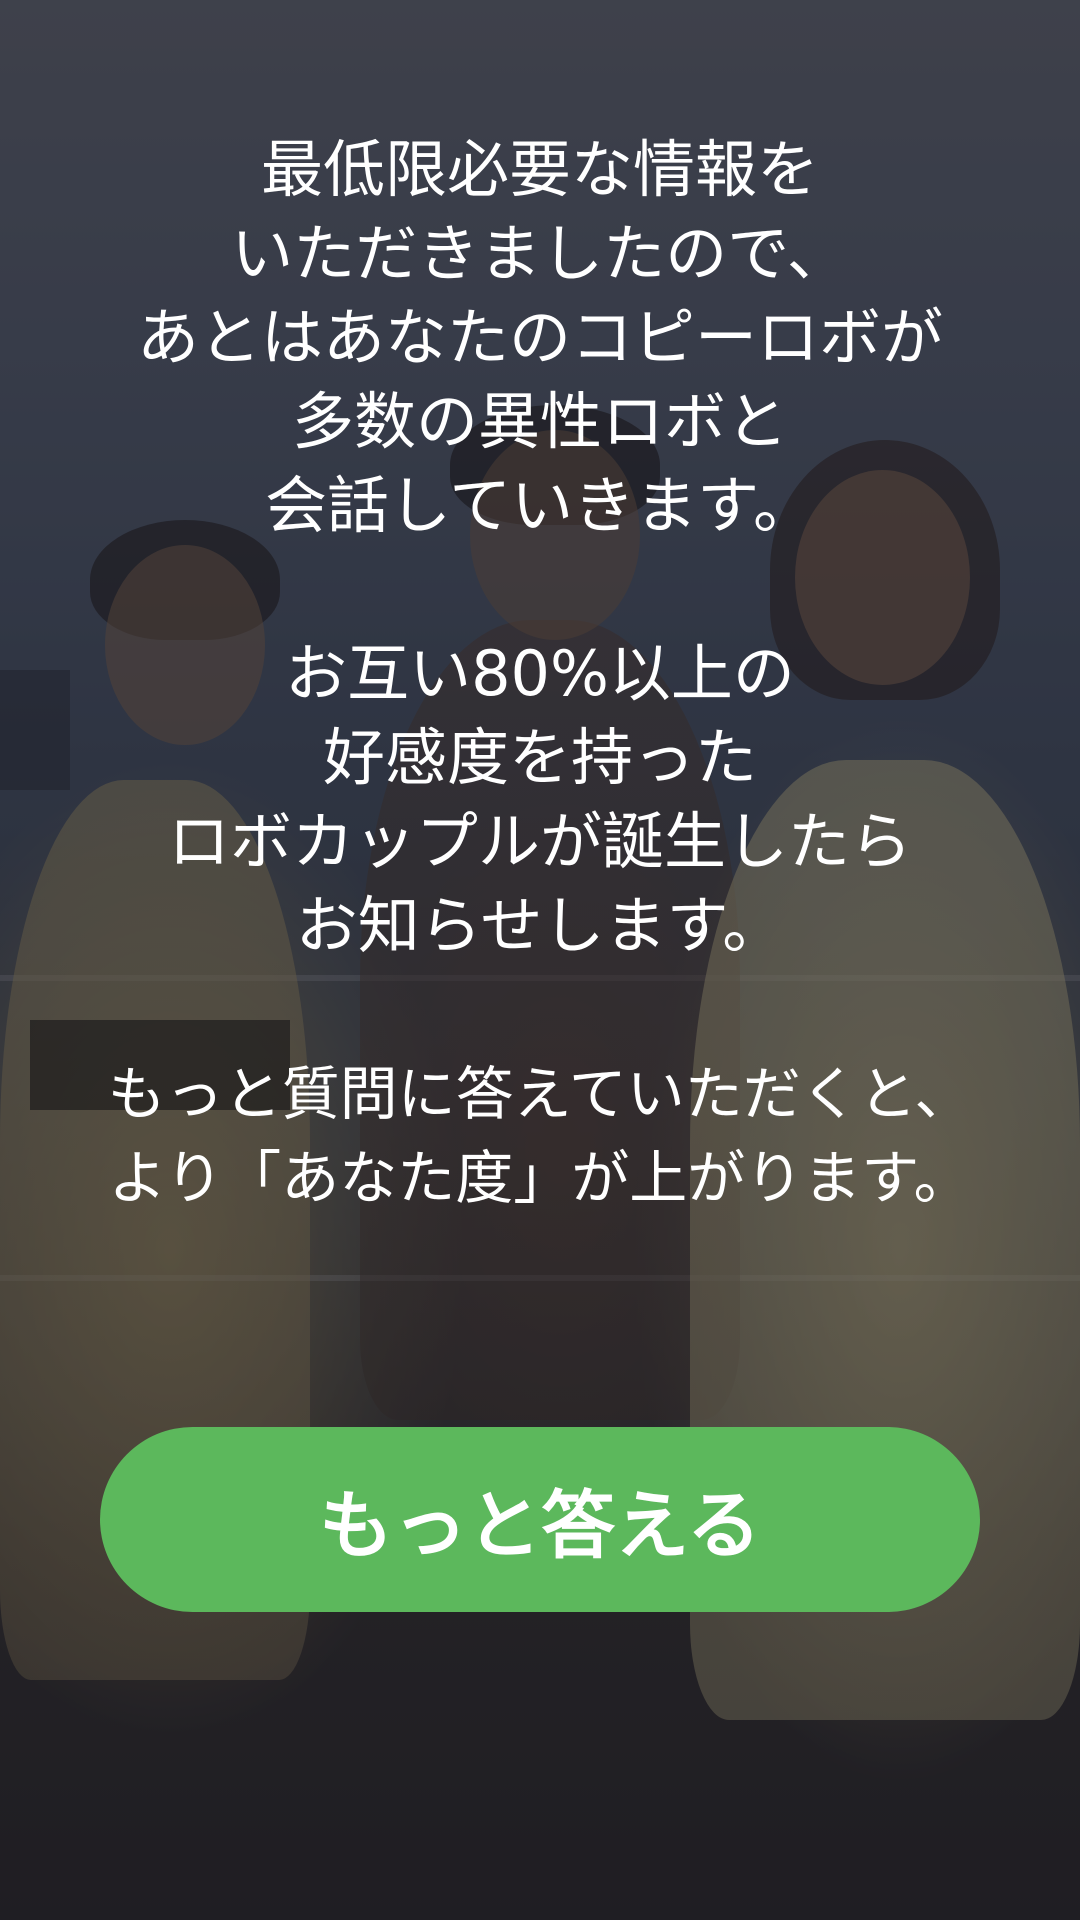  I want to click on message-line: 最低限必要な情報を, so click(539, 169).